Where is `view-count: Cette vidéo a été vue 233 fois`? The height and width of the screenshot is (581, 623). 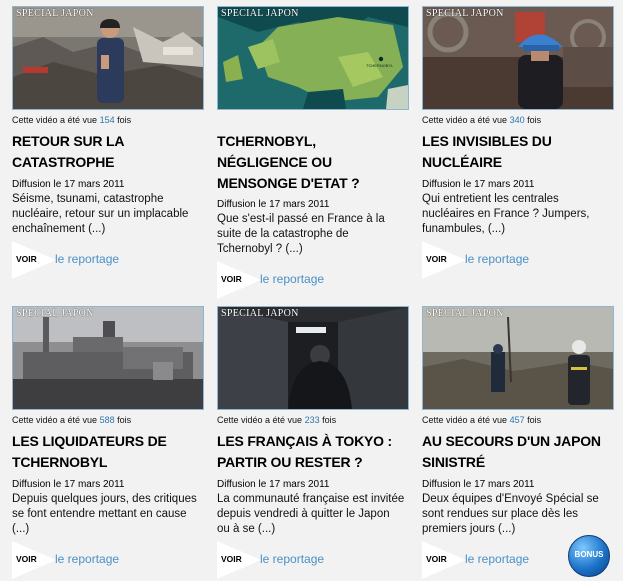
view-count: Cette vidéo a été vue 233 fois is located at coordinates (277, 420).